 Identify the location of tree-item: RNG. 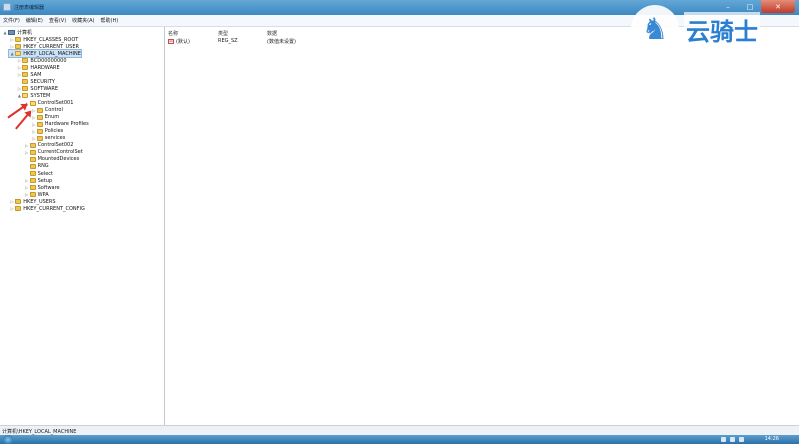
(36, 166).